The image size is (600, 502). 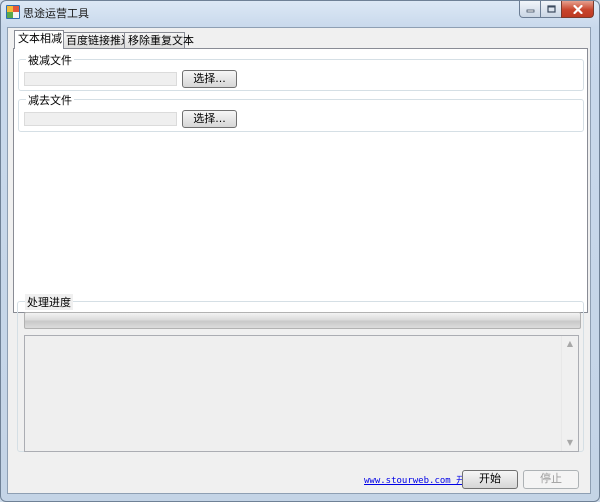 I want to click on tab-baidu-link-push: 百度链接推送, so click(x=97, y=40).